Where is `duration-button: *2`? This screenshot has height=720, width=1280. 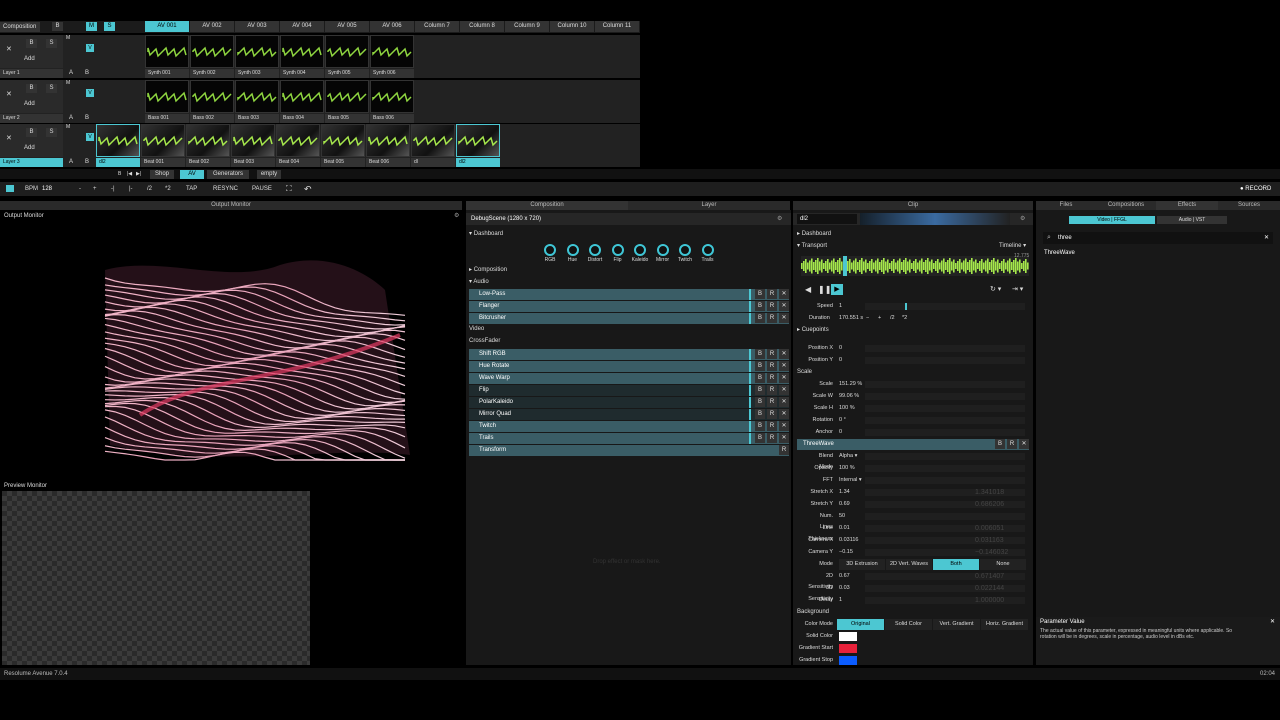
duration-button: *2 is located at coordinates (904, 318).